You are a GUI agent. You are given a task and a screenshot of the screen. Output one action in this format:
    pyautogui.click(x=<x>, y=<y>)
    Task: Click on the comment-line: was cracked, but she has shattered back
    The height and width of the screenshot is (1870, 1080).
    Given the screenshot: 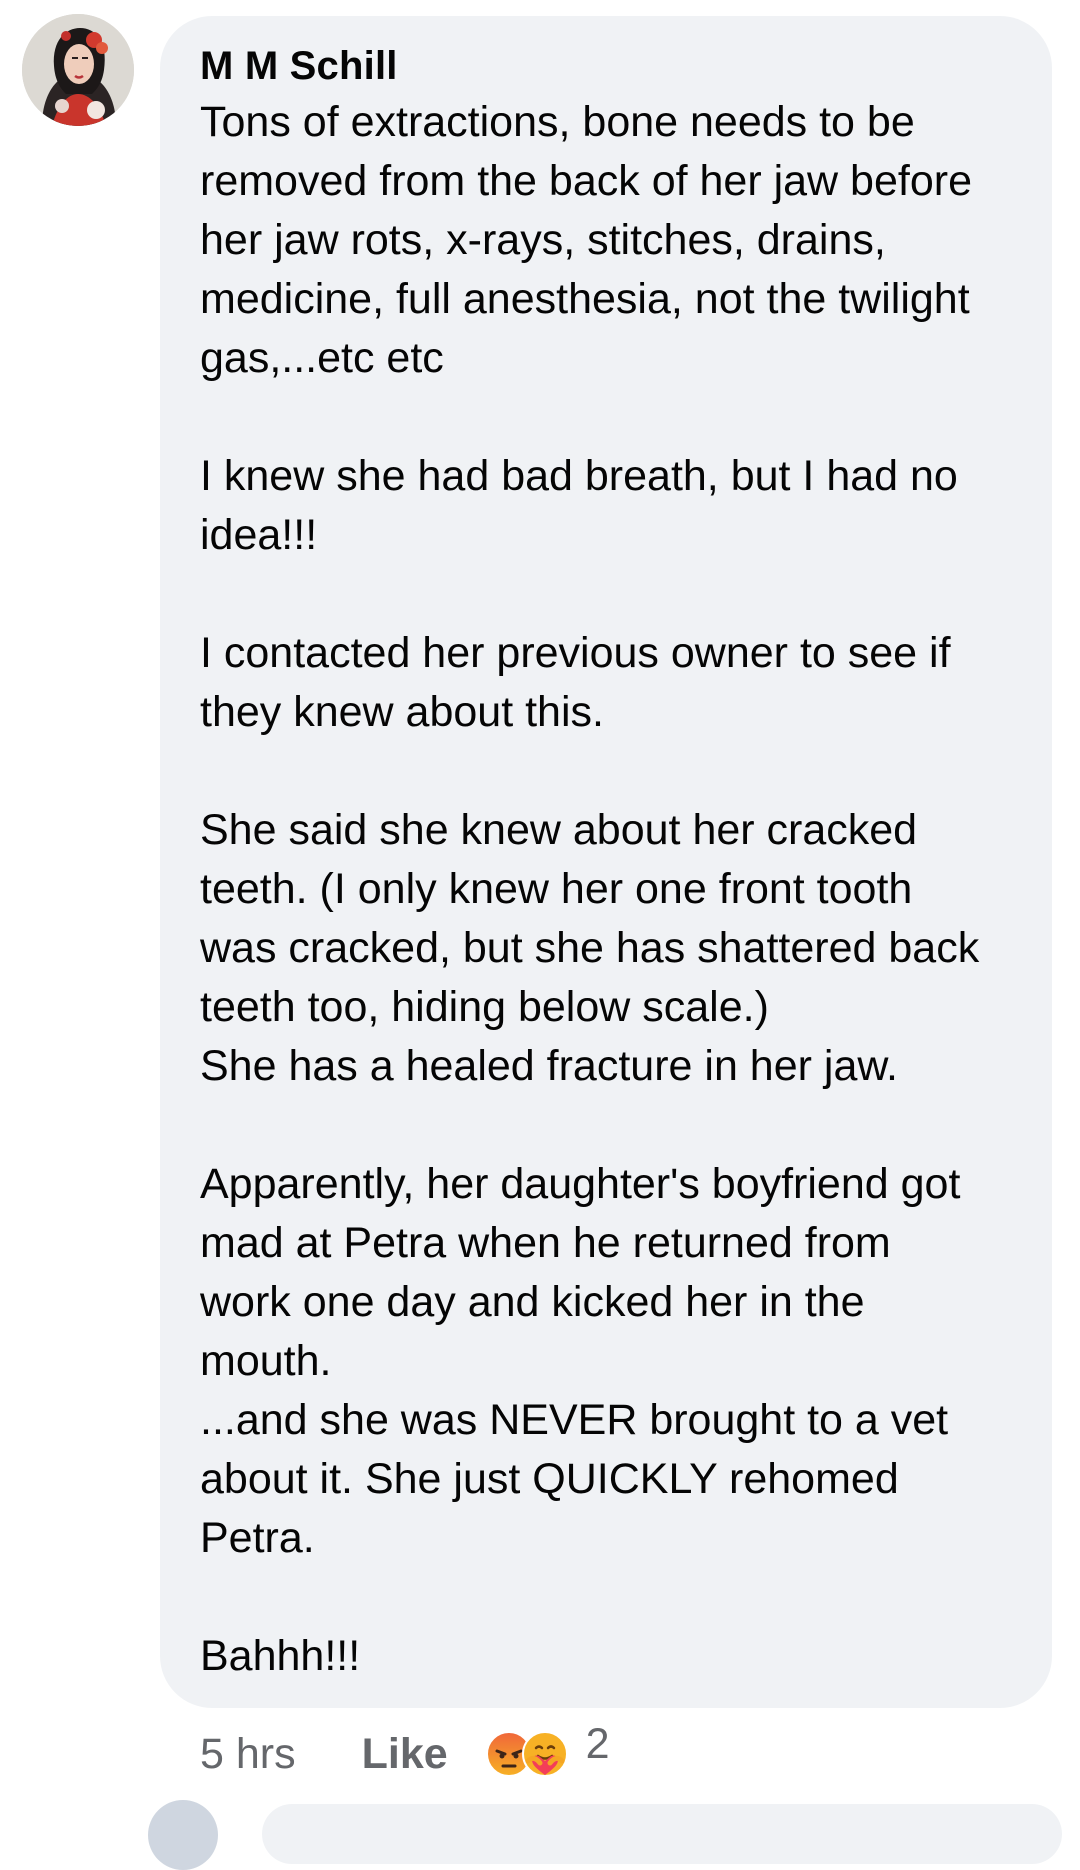 What is the action you would take?
    pyautogui.click(x=590, y=948)
    